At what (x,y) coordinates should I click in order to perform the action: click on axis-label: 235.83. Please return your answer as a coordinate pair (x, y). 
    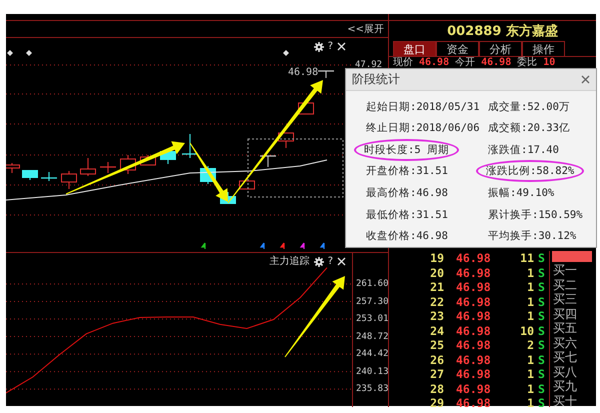
    Looking at the image, I should click on (372, 389).